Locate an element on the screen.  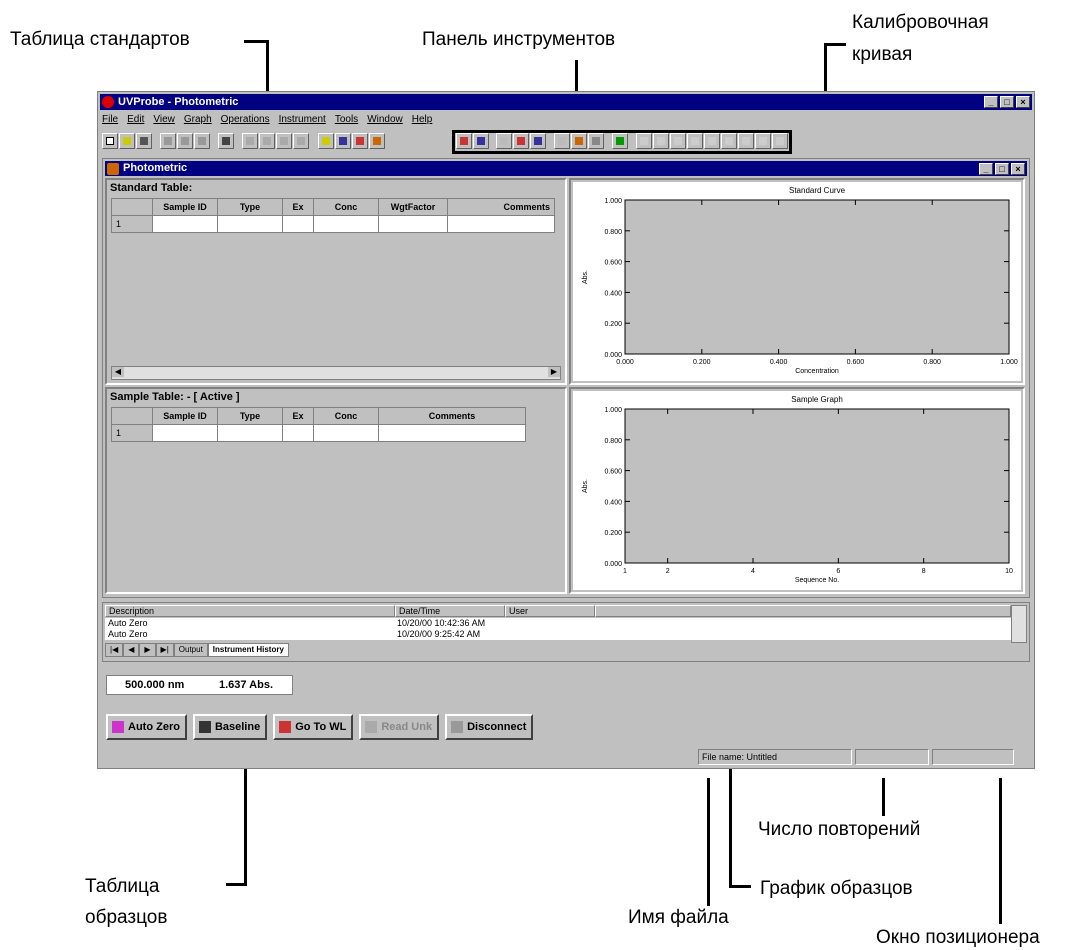
smp-col-comments: Comments is located at coordinates (452, 416).